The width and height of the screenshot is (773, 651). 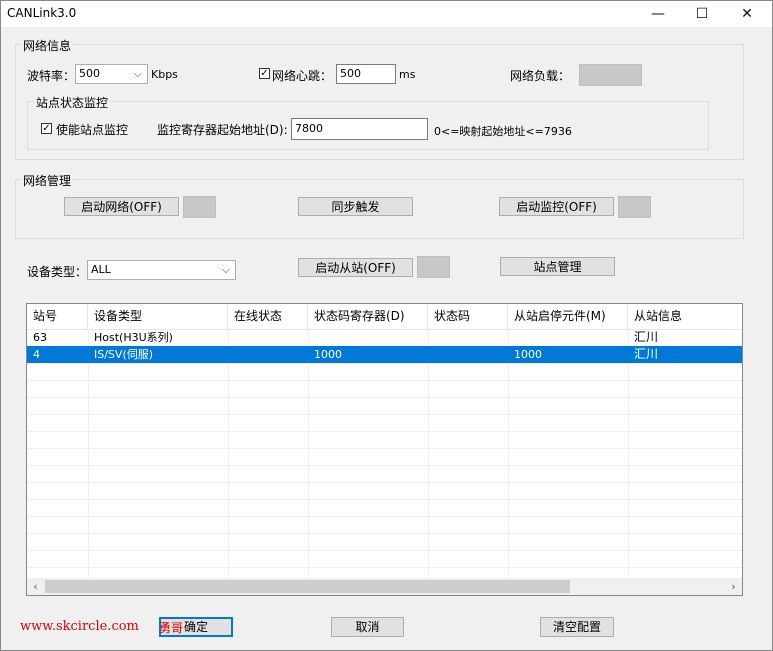 What do you see at coordinates (556, 206) in the screenshot?
I see `start-monitor-button: 启动监控(OFF)` at bounding box center [556, 206].